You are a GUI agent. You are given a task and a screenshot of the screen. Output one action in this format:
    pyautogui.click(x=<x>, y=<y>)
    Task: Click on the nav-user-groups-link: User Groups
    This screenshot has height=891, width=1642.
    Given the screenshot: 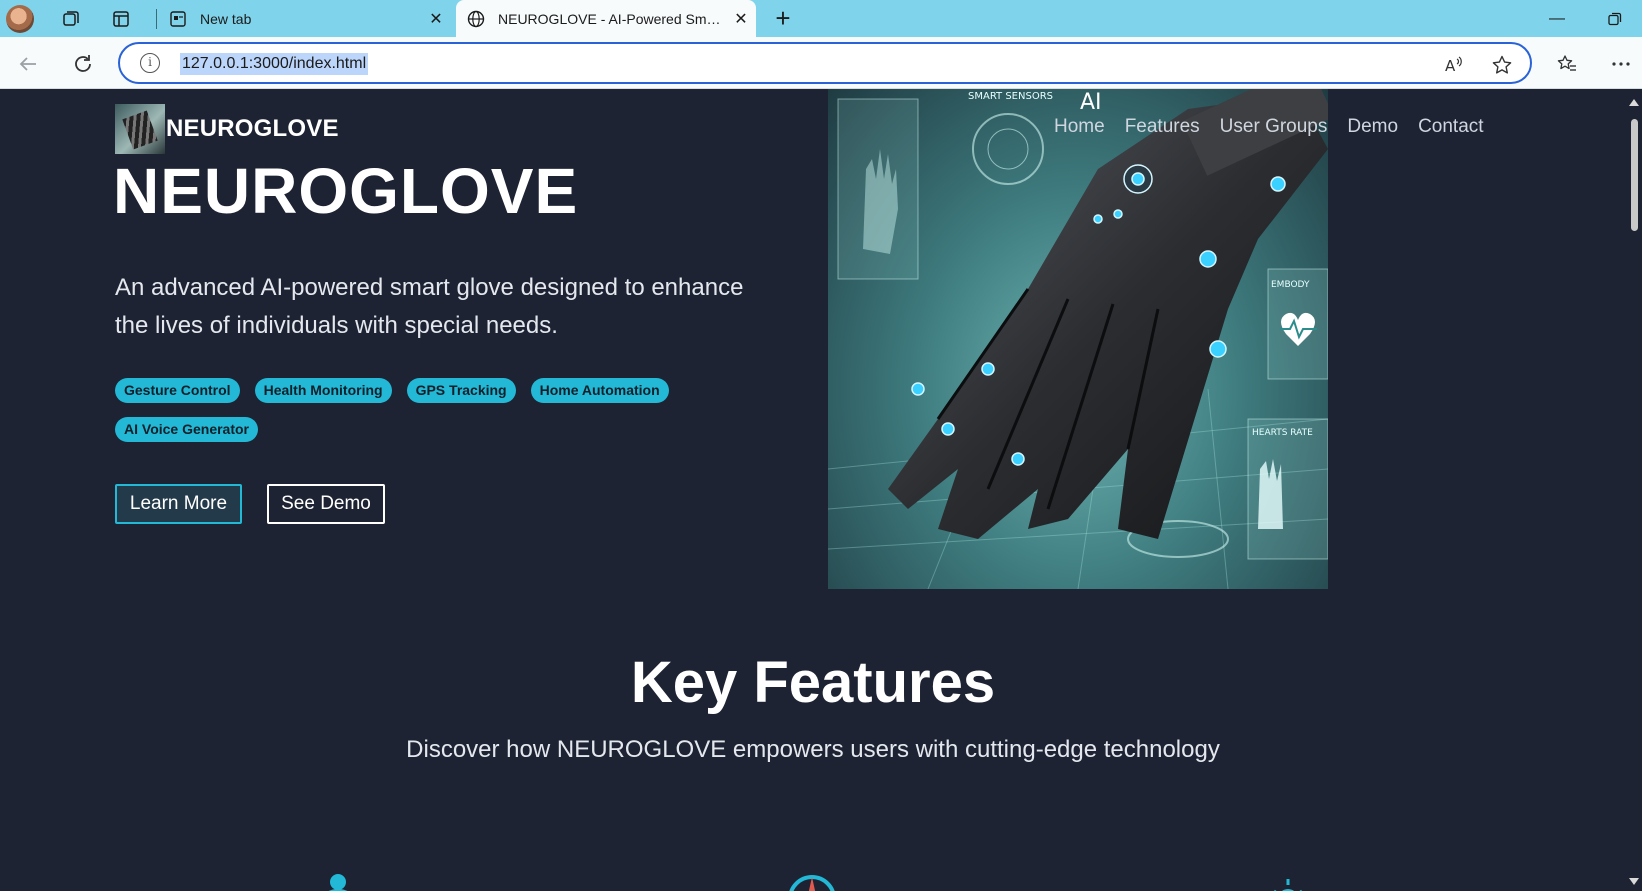 What is the action you would take?
    pyautogui.click(x=1274, y=127)
    